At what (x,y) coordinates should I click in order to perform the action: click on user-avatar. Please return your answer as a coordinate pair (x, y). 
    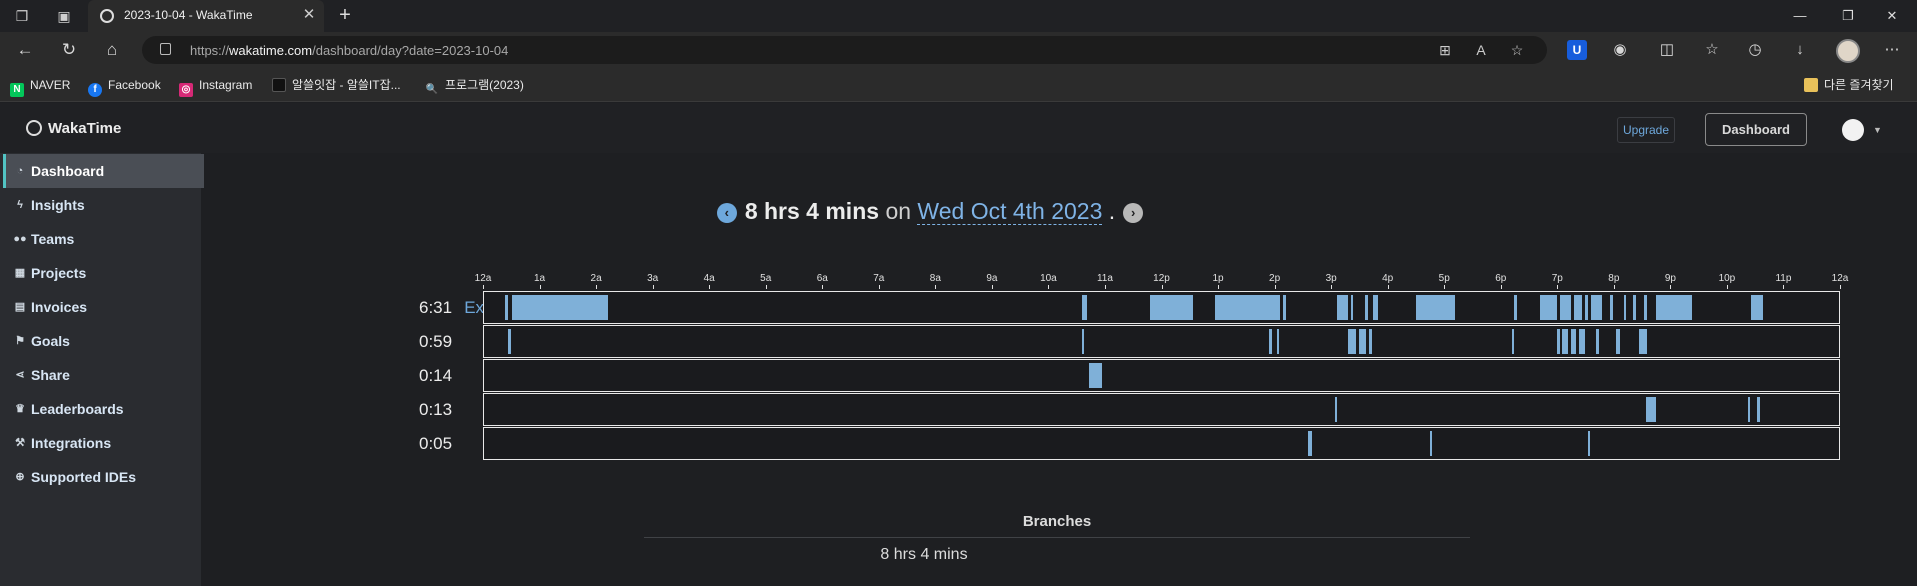
    Looking at the image, I should click on (1853, 130).